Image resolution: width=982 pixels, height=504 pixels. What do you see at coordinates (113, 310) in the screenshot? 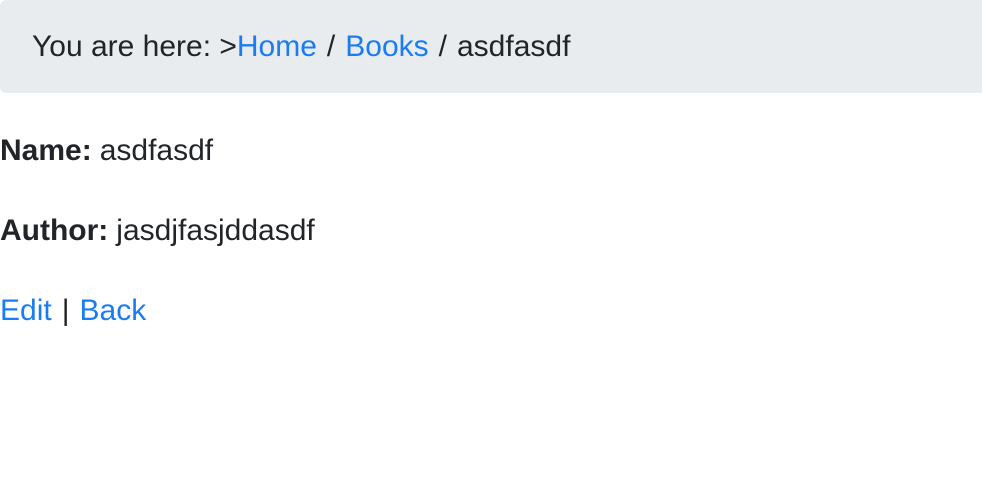
I see `back-link: Back` at bounding box center [113, 310].